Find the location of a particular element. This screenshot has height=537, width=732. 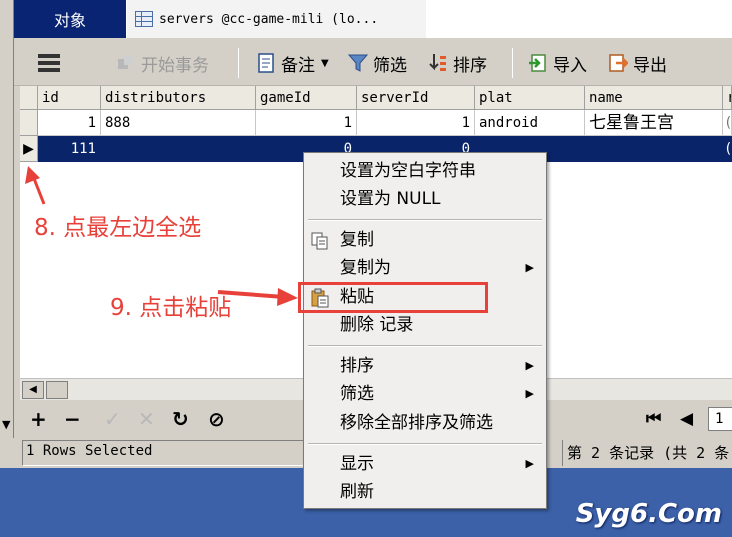

cell-distributors: 888 is located at coordinates (178, 123).